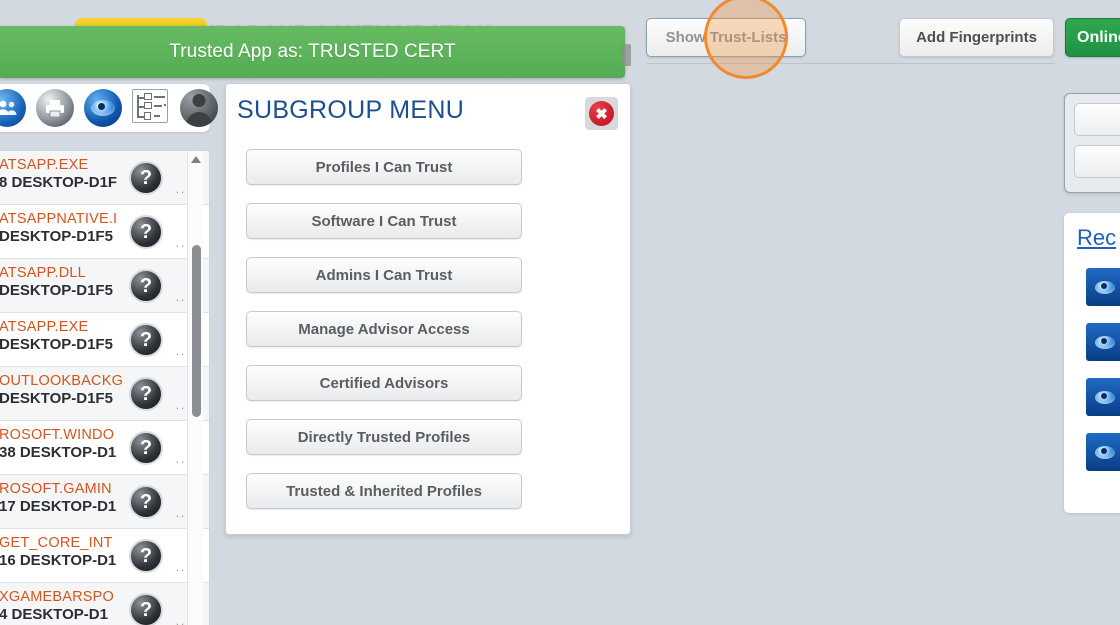 The width and height of the screenshot is (1120, 625). Describe the element at coordinates (196, 331) in the screenshot. I see `scrollbar-thumb` at that location.